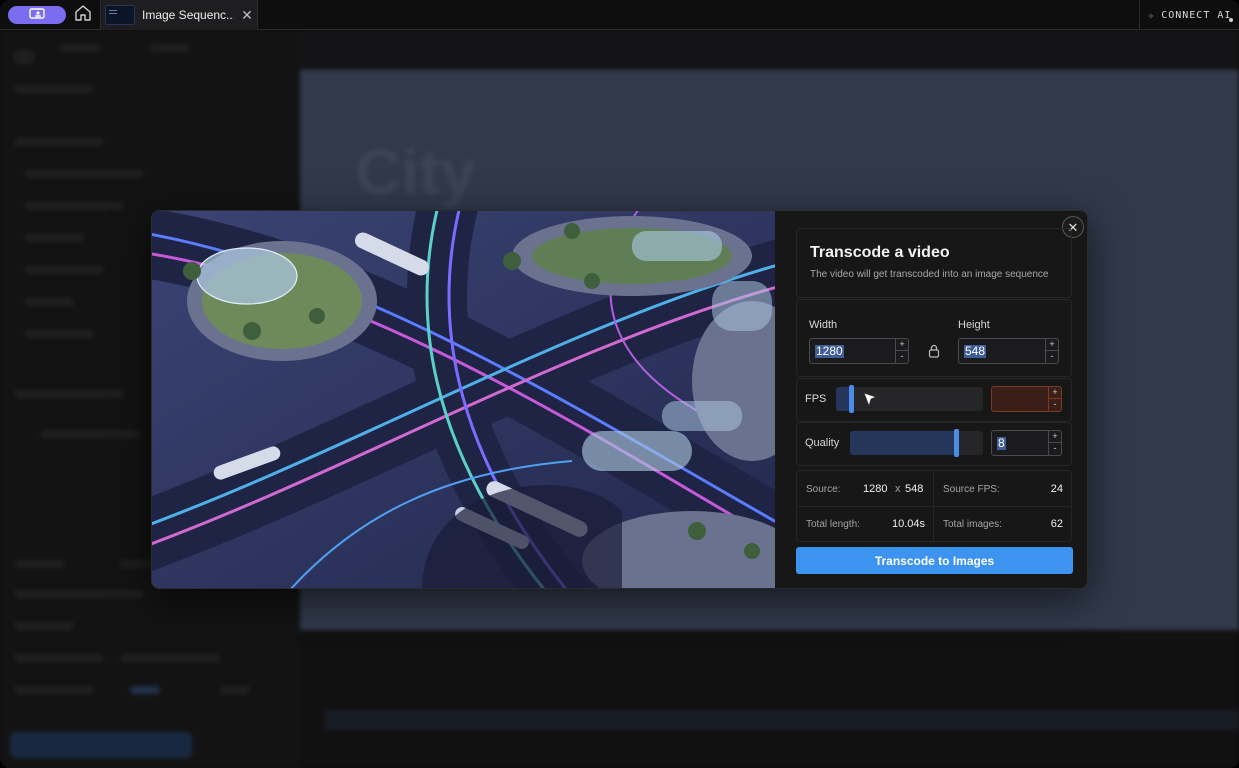 The image size is (1239, 768). I want to click on source-fps-value: 24, so click(1056, 489).